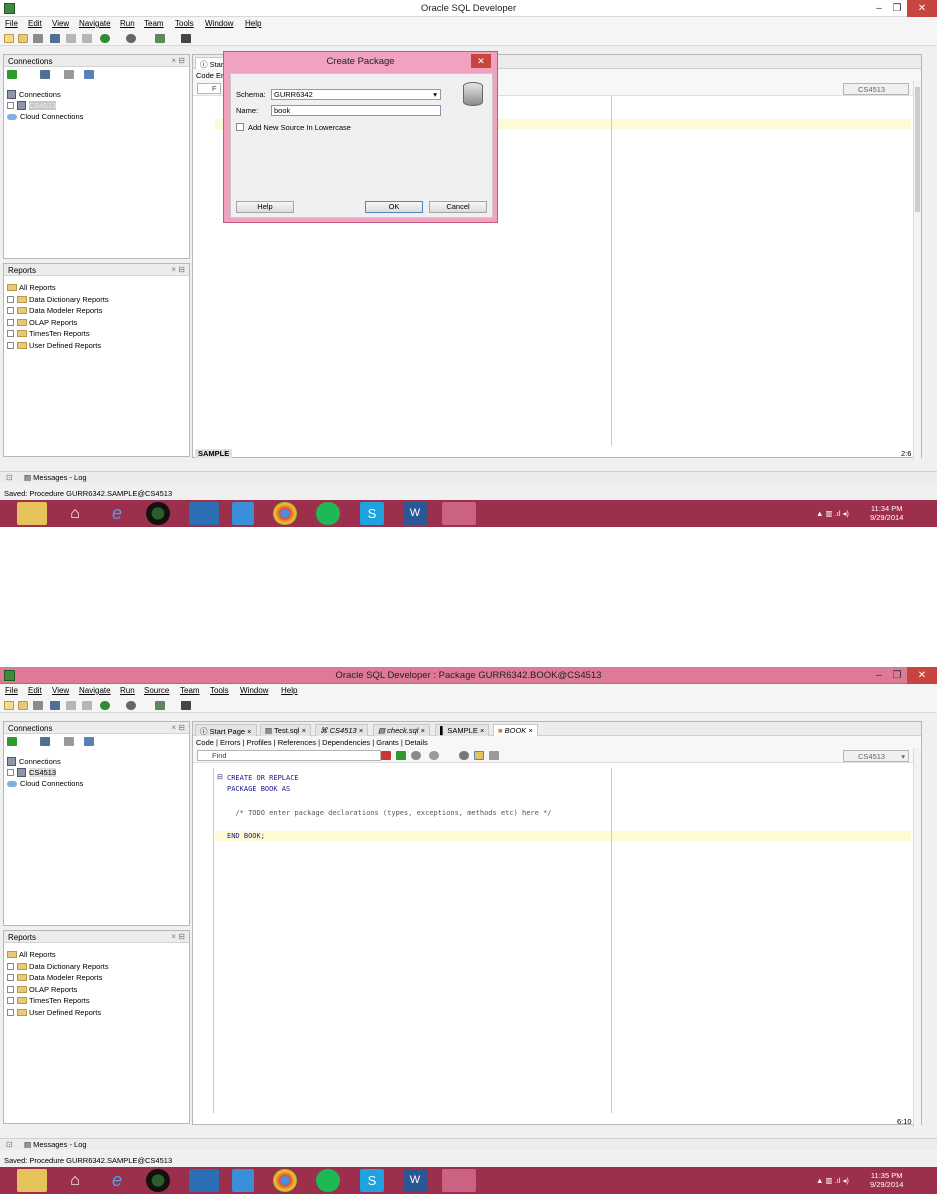 Image resolution: width=937 pixels, height=1194 pixels. What do you see at coordinates (481, 61) in the screenshot?
I see `dialog-close-button: ✕` at bounding box center [481, 61].